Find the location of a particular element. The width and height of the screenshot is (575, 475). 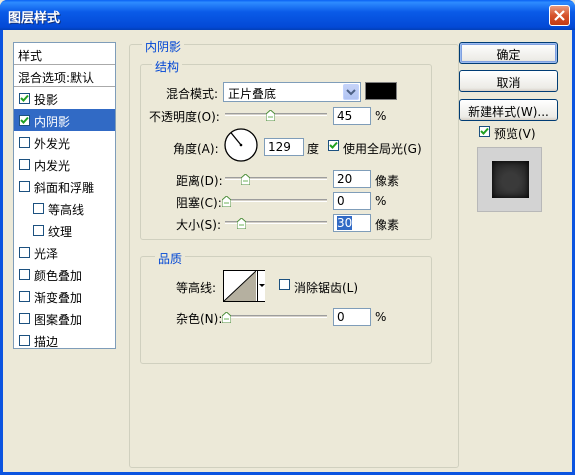

preview-swatch is located at coordinates (510, 179).